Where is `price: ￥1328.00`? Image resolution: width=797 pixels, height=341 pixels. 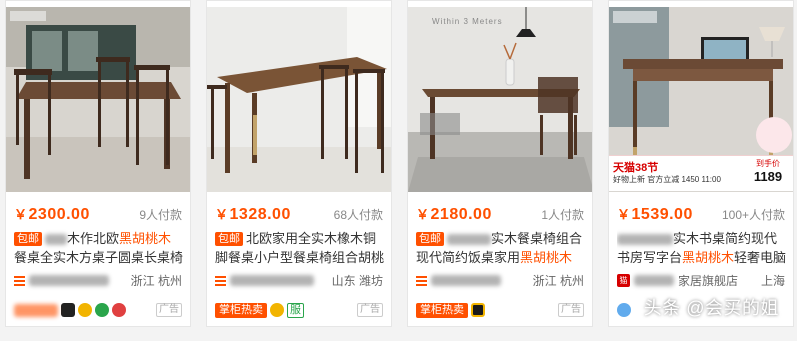 price: ￥1328.00 is located at coordinates (253, 214).